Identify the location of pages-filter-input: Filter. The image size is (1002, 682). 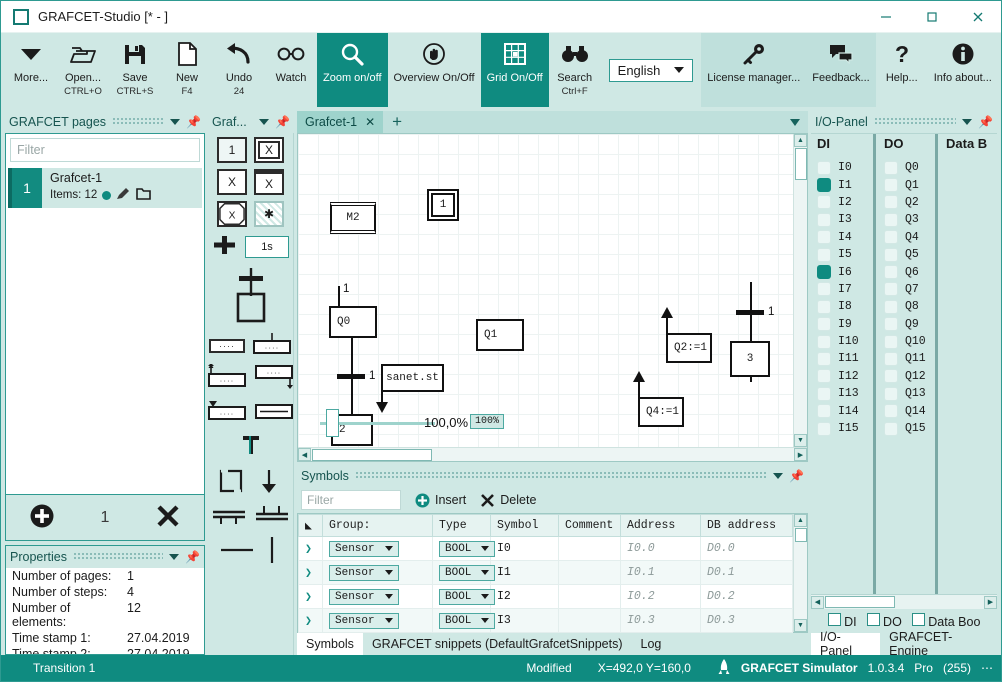
(105, 150).